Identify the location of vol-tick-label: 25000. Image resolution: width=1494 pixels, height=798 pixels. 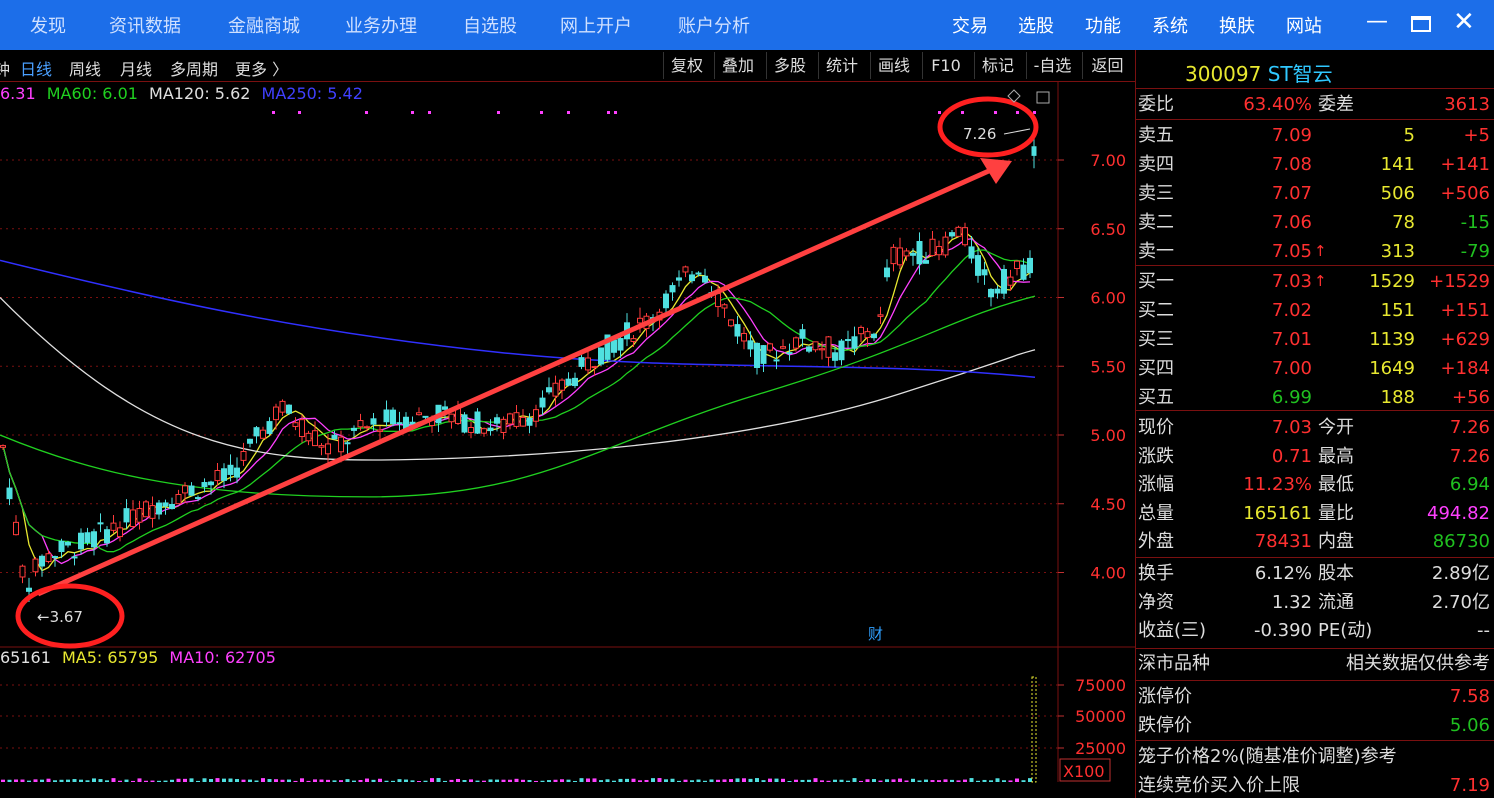
(1100, 748).